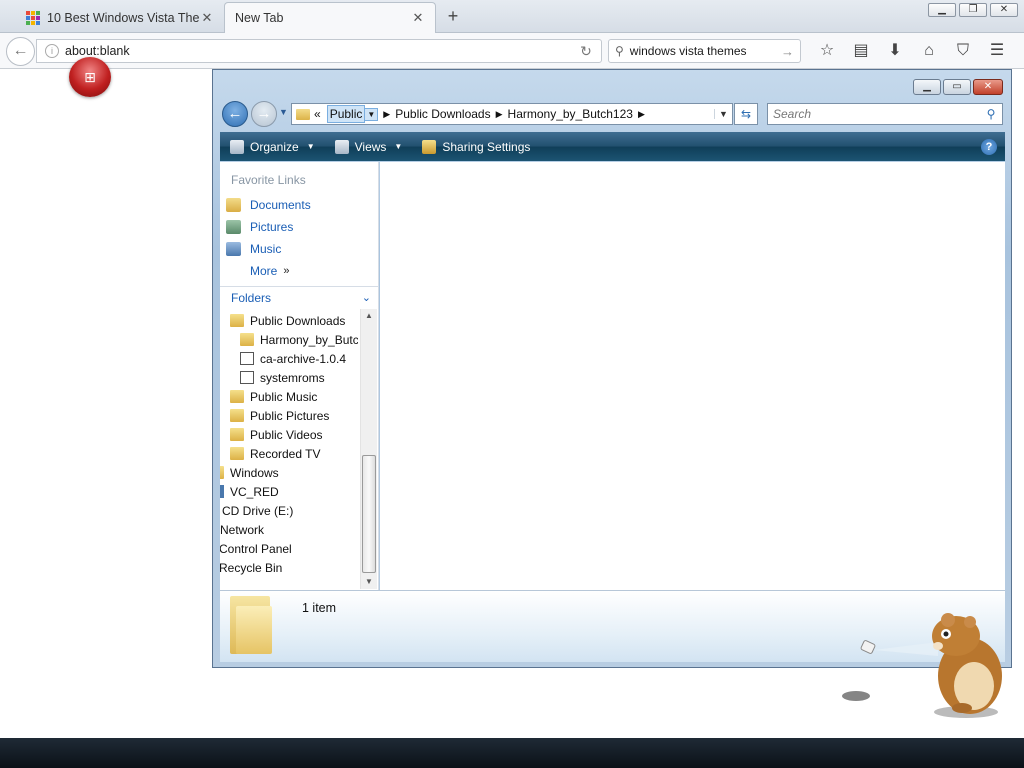 This screenshot has width=1024, height=768. What do you see at coordinates (827, 51) in the screenshot?
I see `star-icon: ☆` at bounding box center [827, 51].